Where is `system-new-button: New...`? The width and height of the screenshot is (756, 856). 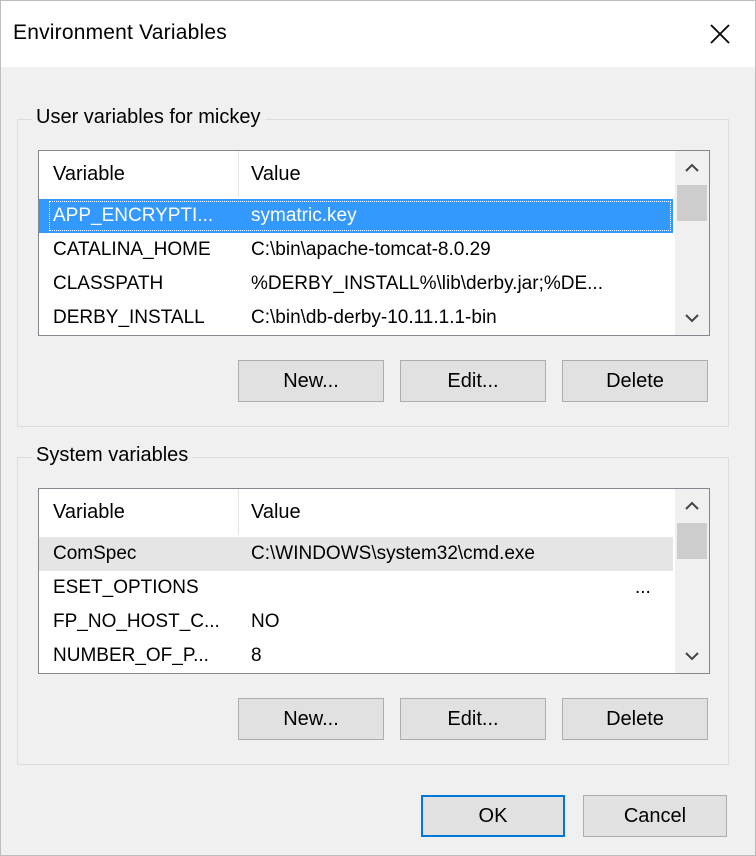 system-new-button: New... is located at coordinates (311, 719).